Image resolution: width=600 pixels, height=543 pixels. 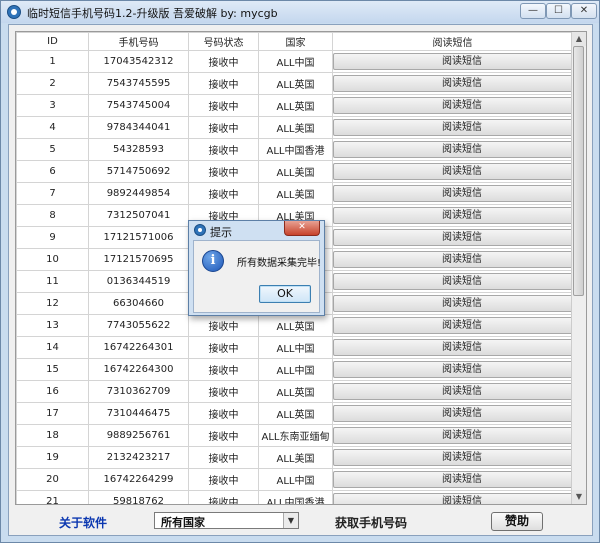 What do you see at coordinates (52, 413) in the screenshot?
I see `cell-id: 17` at bounding box center [52, 413].